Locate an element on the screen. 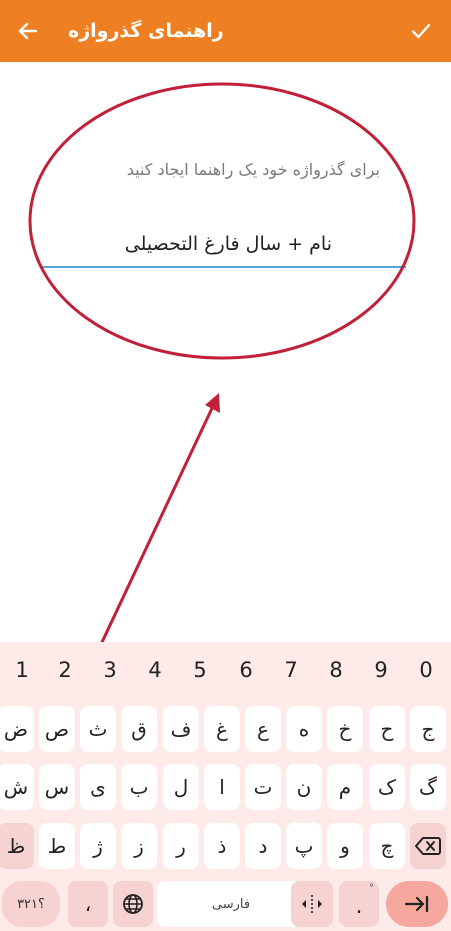  key-8: 8 is located at coordinates (336, 670).